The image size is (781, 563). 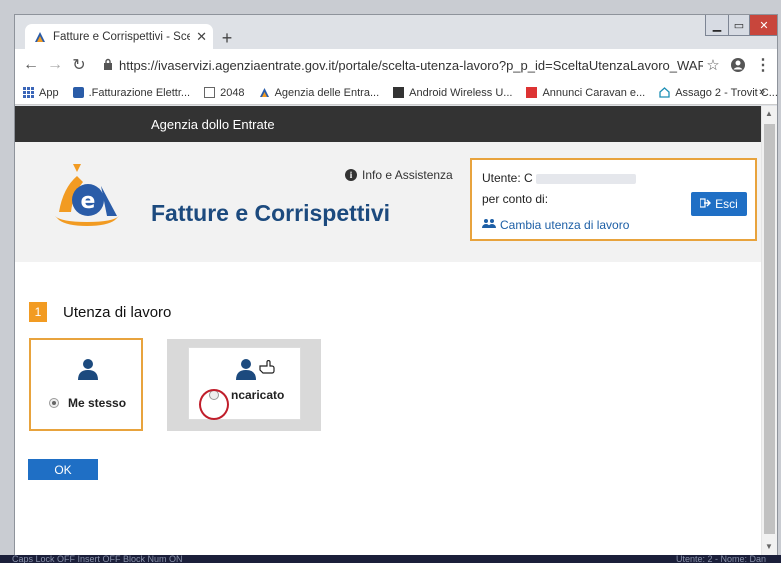 What do you see at coordinates (97, 559) in the screenshot?
I see `status-bar-left: Caps Lock OFF Insert OFF Block Num ON` at bounding box center [97, 559].